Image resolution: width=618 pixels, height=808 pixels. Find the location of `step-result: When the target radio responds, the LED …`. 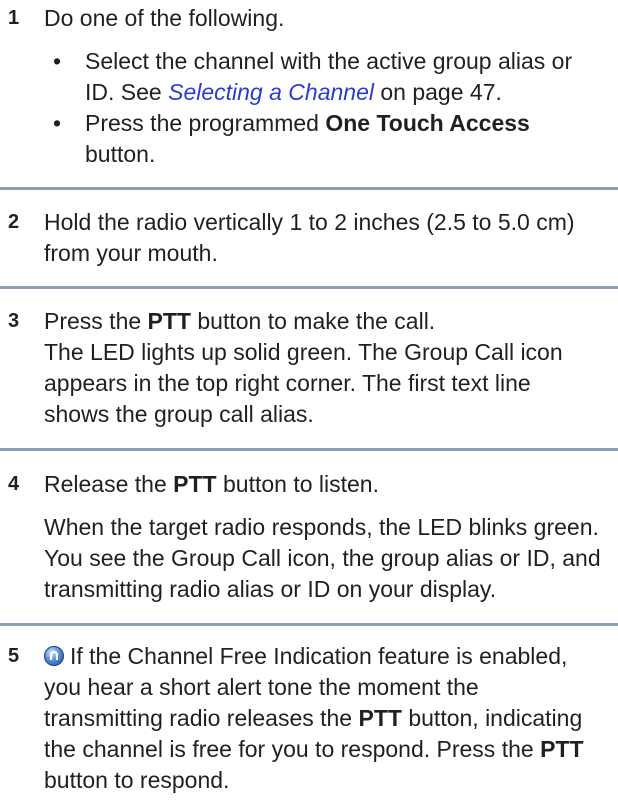

step-result: When the target radio responds, the LED … is located at coordinates (322, 558).